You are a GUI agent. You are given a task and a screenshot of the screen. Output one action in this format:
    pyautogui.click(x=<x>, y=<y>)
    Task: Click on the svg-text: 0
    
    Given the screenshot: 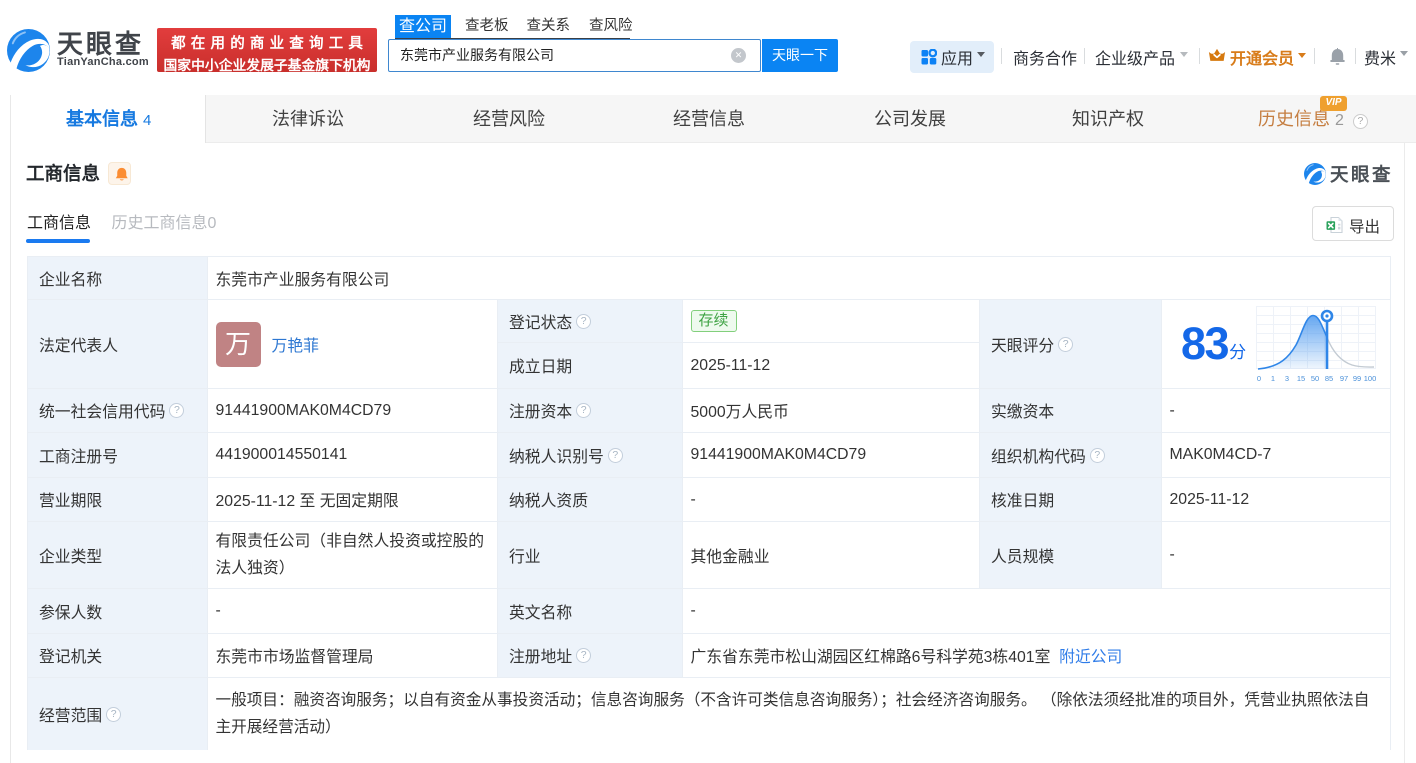 What is the action you would take?
    pyautogui.click(x=1259, y=378)
    